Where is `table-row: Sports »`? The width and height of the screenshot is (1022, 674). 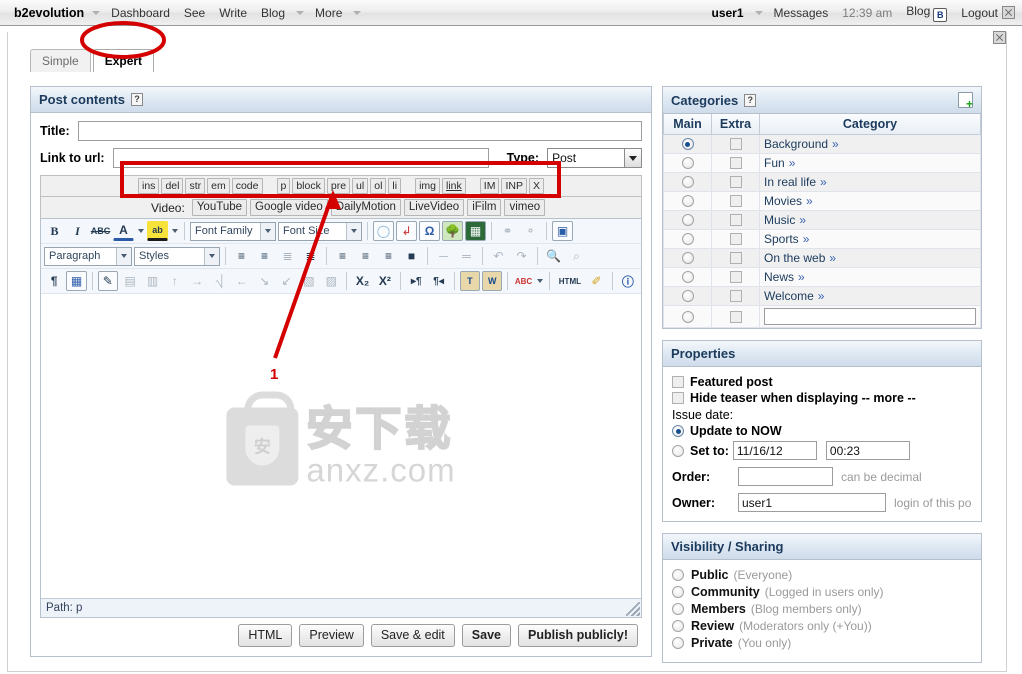
table-row: Sports » is located at coordinates (822, 239).